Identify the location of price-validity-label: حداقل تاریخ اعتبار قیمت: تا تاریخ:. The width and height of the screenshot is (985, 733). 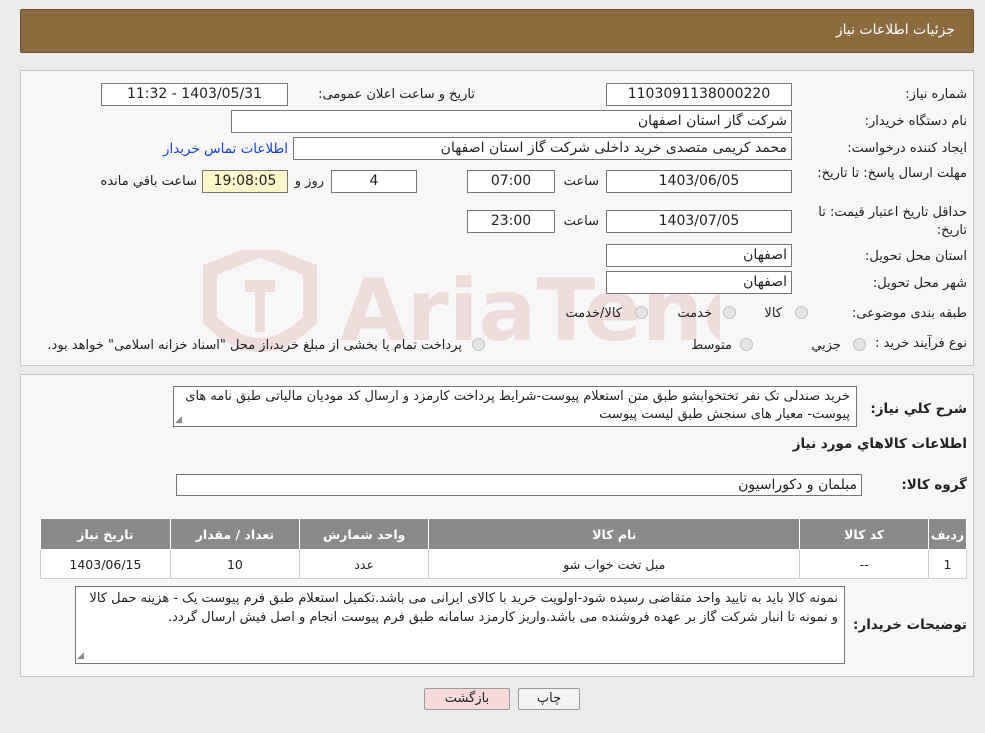
(892, 221).